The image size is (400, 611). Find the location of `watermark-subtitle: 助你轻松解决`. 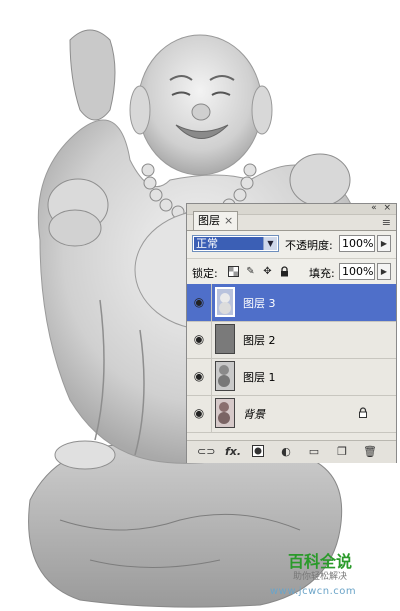

watermark-subtitle: 助你轻松解决 is located at coordinates (320, 577).